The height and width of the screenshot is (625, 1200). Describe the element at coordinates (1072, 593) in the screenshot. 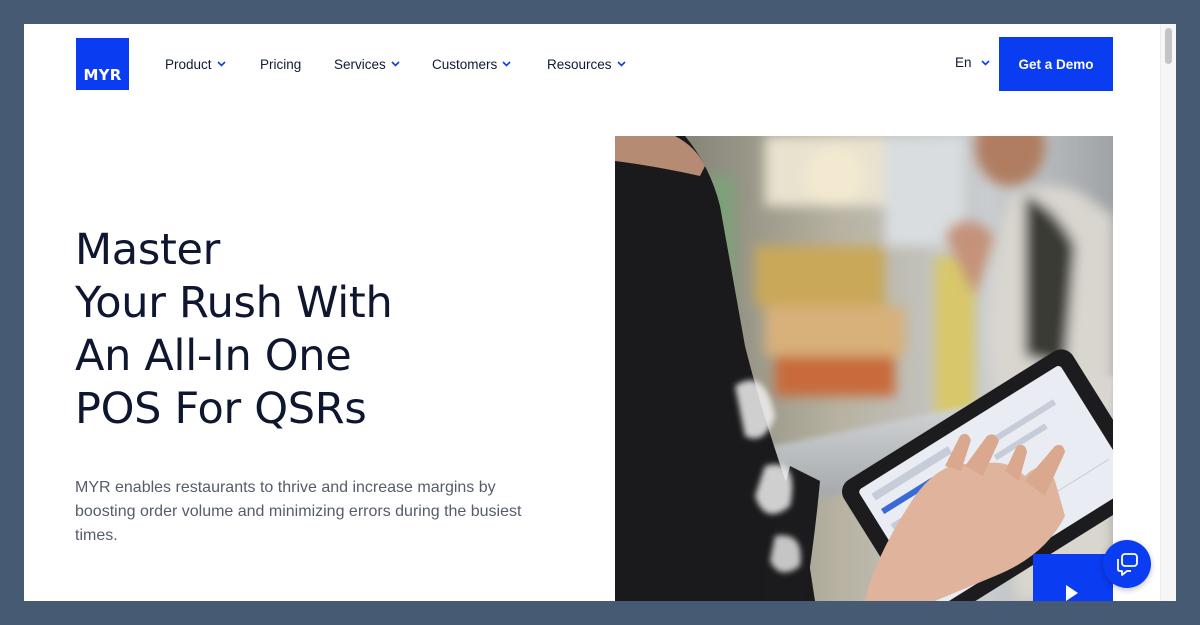

I see `play-icon` at that location.